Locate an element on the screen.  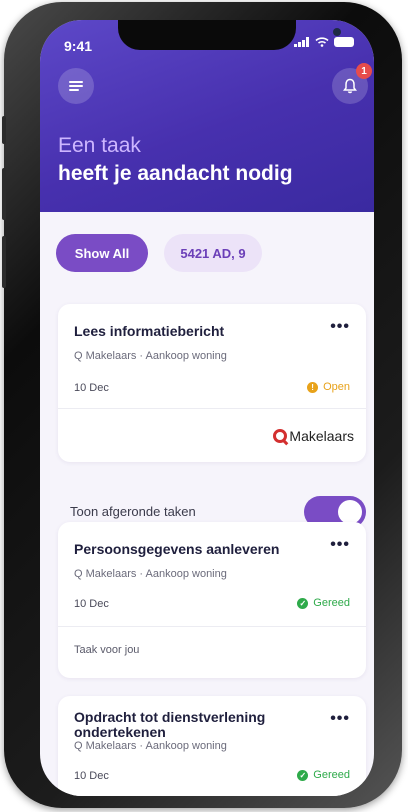
clock-icon: ! is located at coordinates (313, 387).